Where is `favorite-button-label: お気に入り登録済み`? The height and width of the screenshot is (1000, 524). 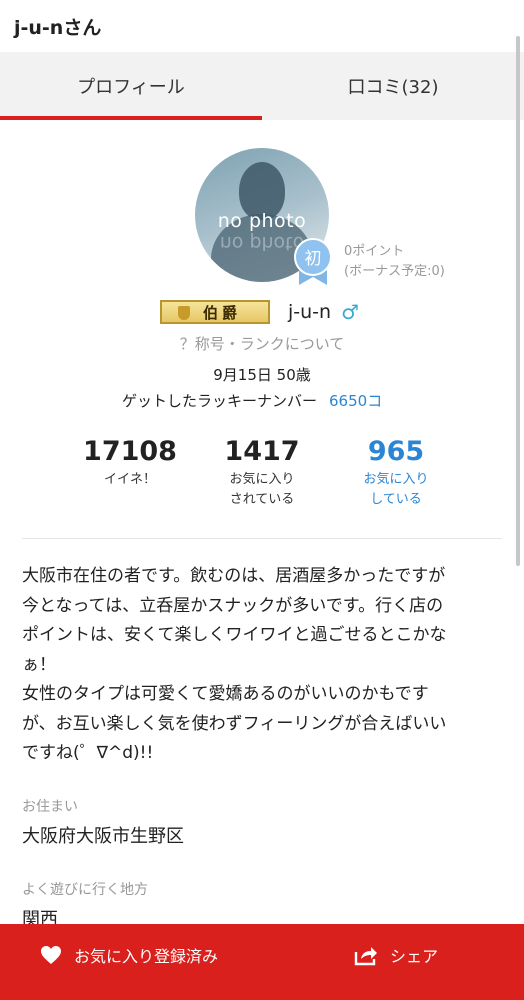
favorite-button-label: お気に入り登録済み is located at coordinates (146, 956).